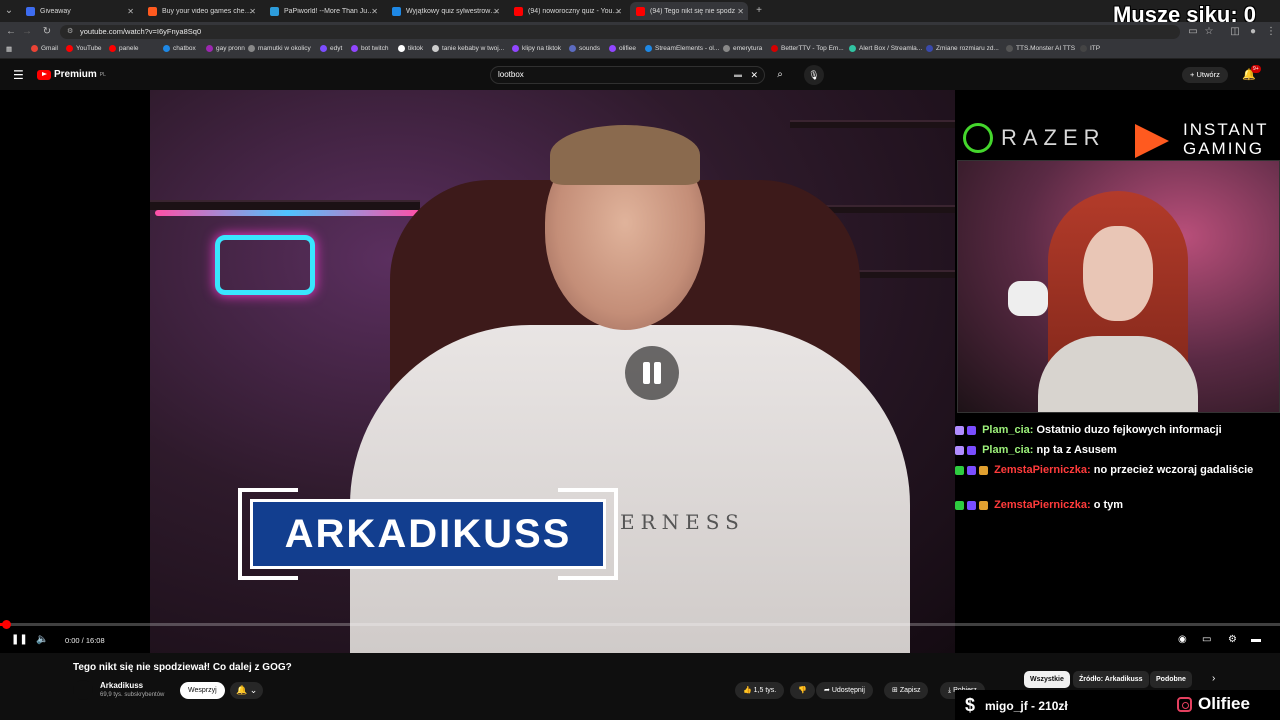 This screenshot has width=1280, height=720. Describe the element at coordinates (906, 690) in the screenshot. I see `save-button: ⊞ Zapisz` at that location.